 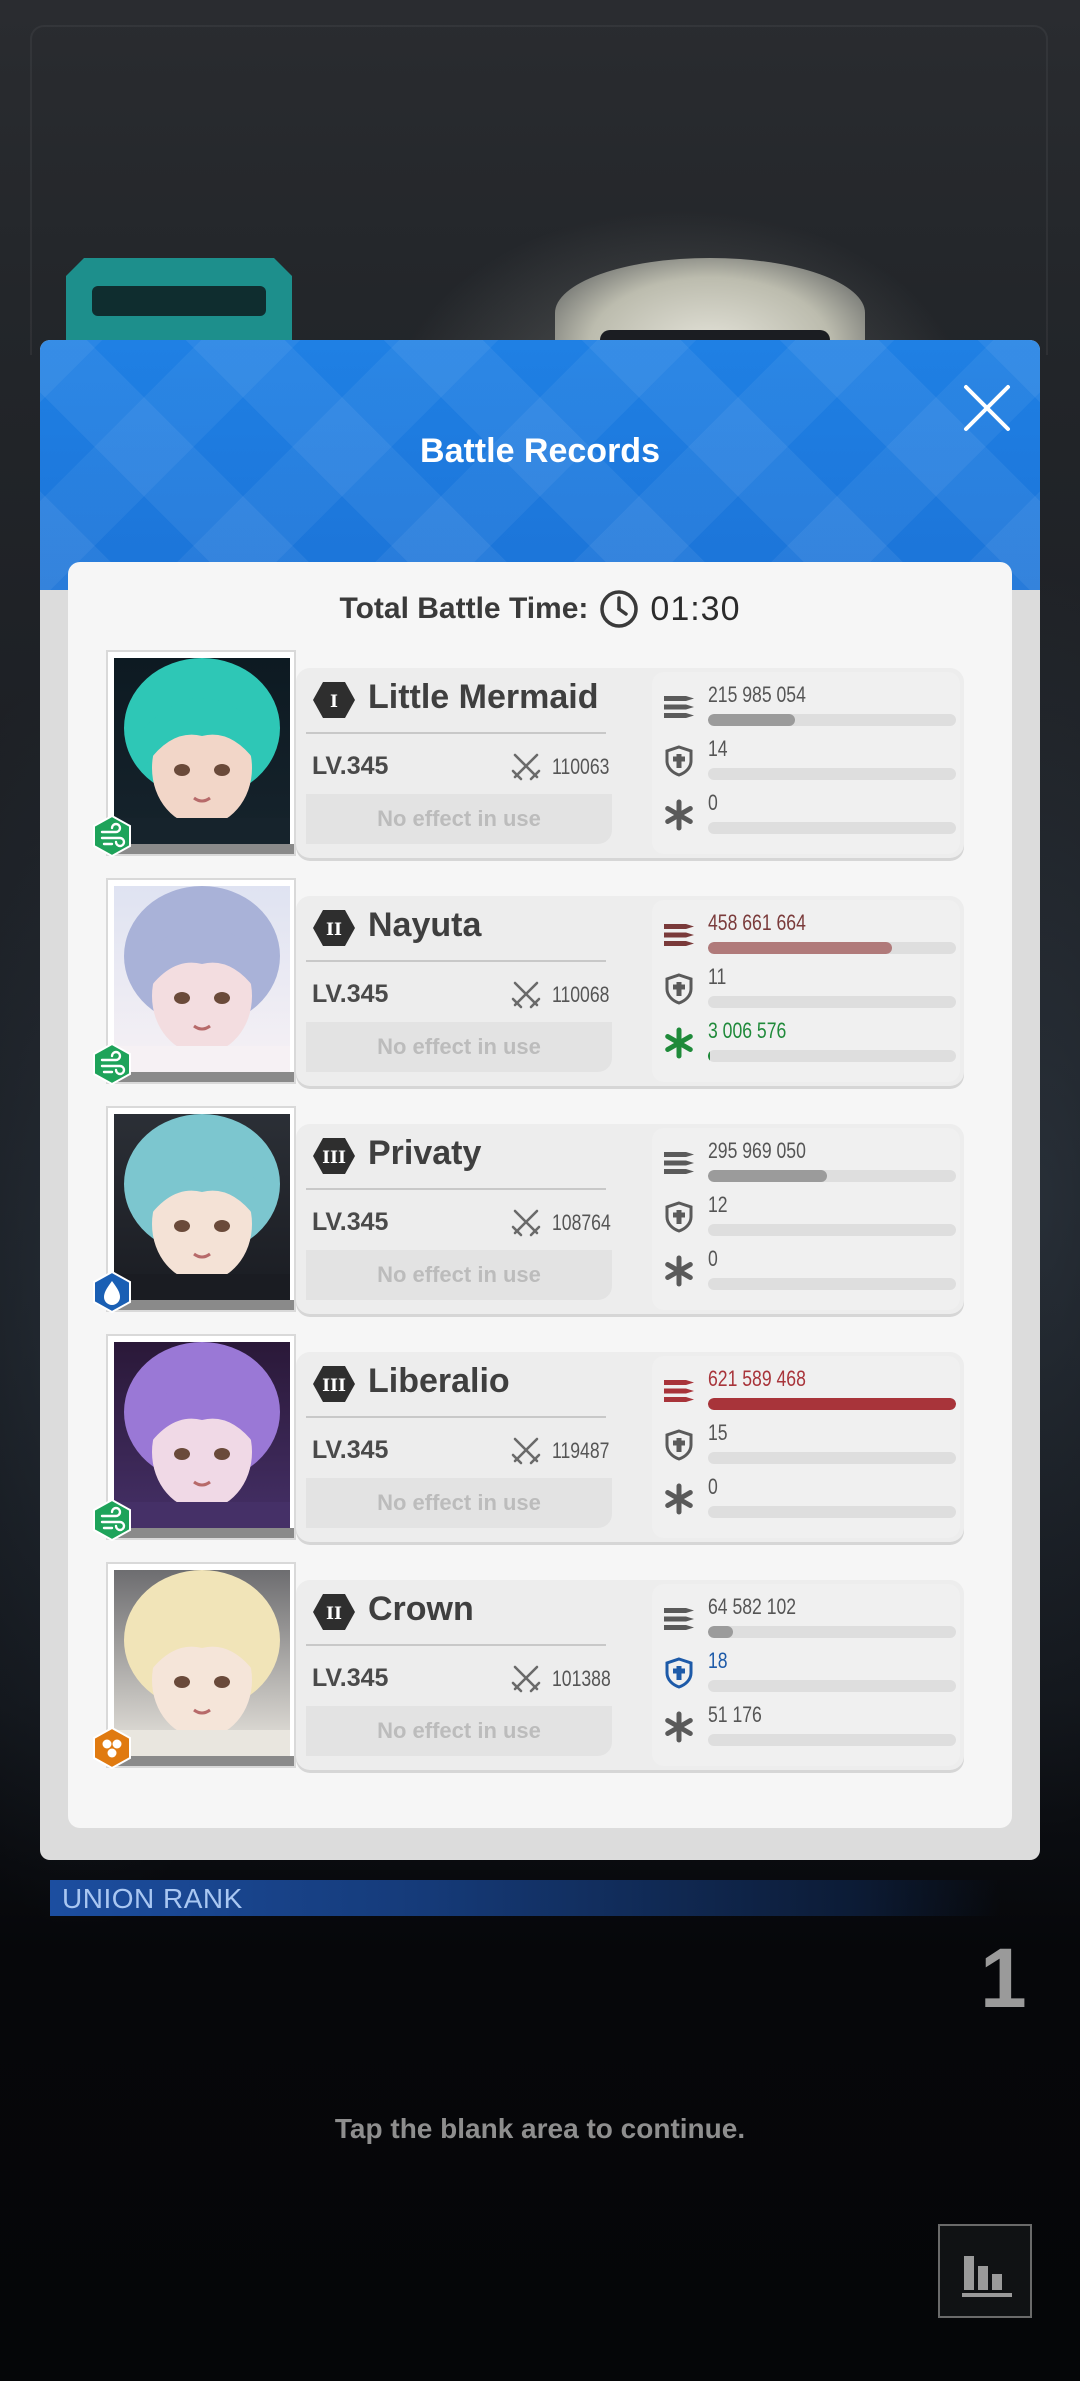 I want to click on heal-stat: 51 176, so click(x=806, y=1725).